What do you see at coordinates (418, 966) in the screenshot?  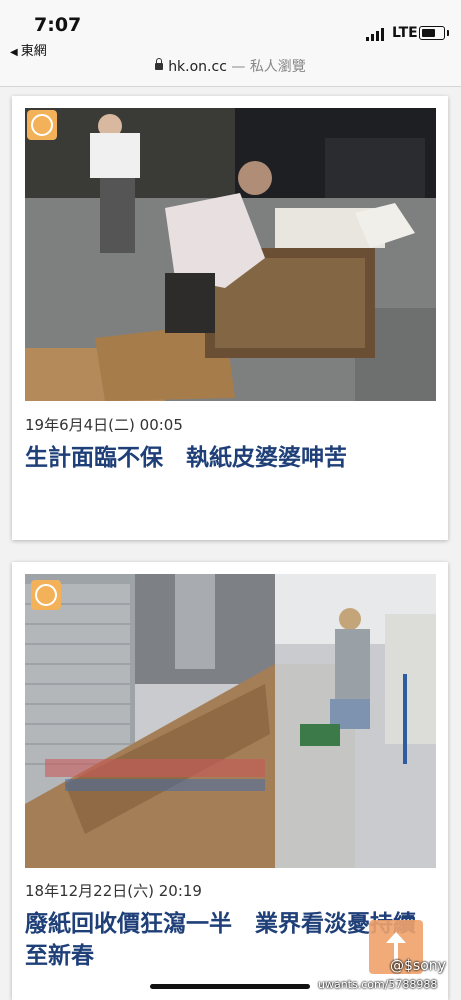 I see `watermark-user: @$sony` at bounding box center [418, 966].